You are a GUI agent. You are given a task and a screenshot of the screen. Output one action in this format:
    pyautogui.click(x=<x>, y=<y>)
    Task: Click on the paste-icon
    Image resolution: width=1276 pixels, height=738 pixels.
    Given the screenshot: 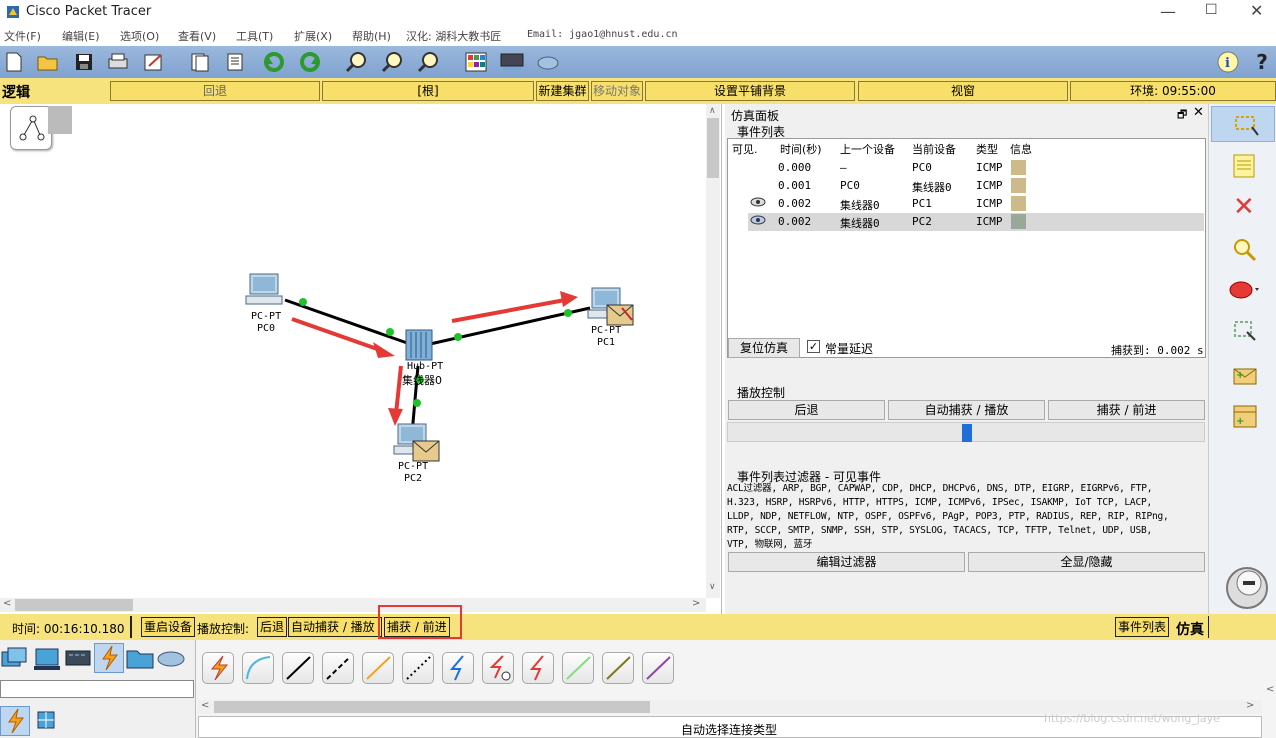 What is the action you would take?
    pyautogui.click(x=236, y=62)
    